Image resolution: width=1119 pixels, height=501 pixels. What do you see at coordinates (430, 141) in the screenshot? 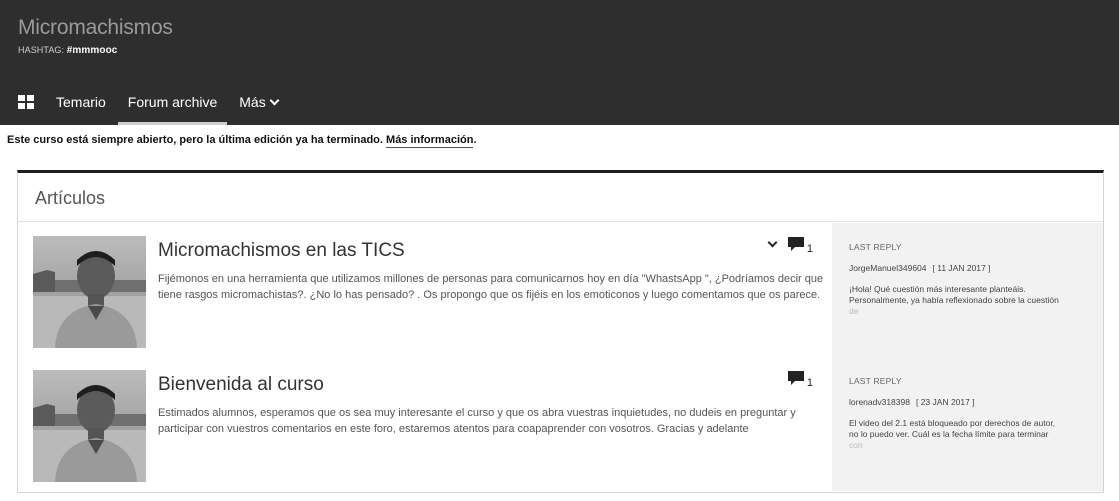
I see `more-info-link: Más información` at bounding box center [430, 141].